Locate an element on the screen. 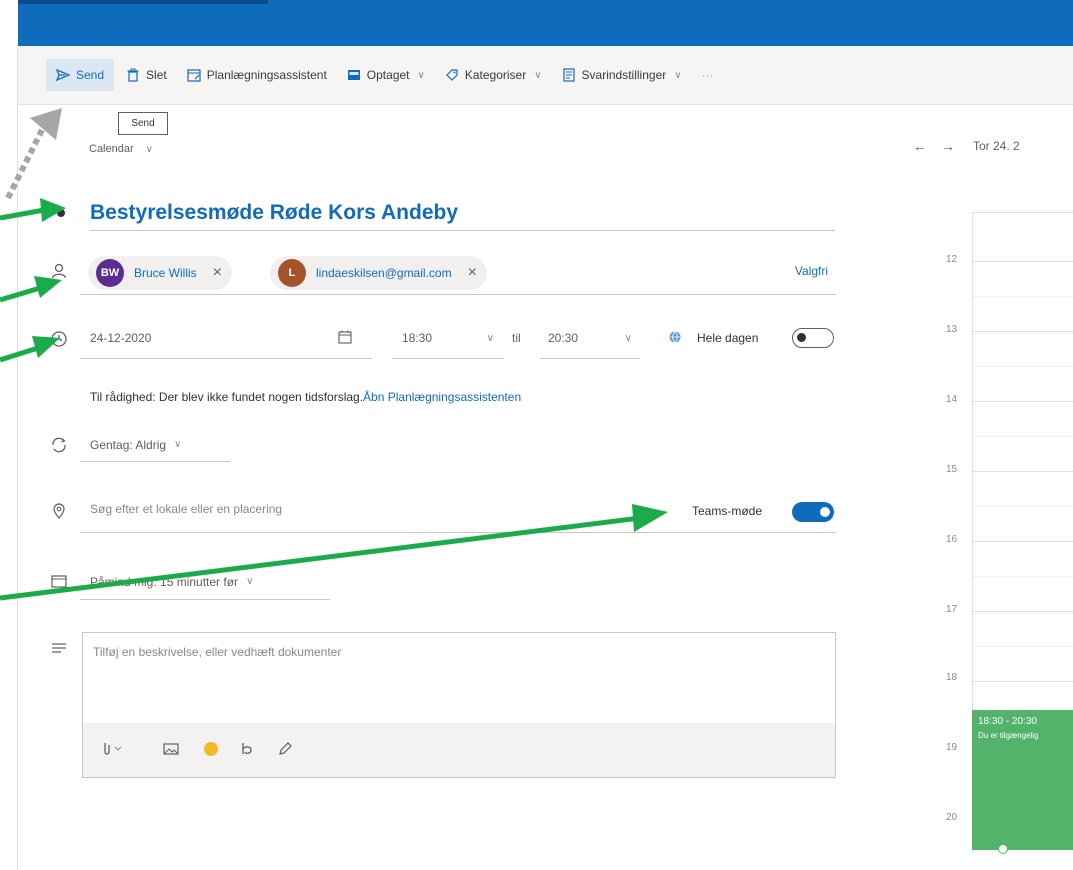 This screenshot has height=870, width=1073. attendee-name: lindaeskilsen@gmail.com is located at coordinates (384, 273).